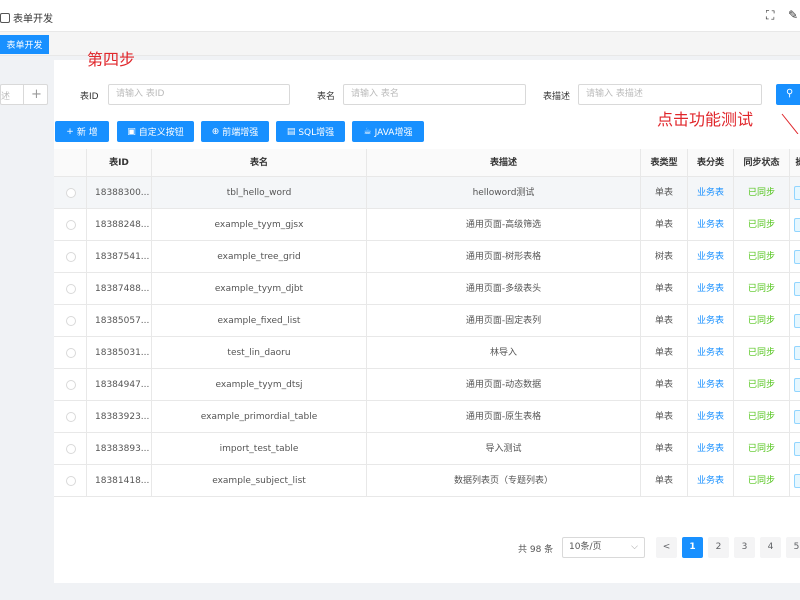 The width and height of the screenshot is (800, 600). What do you see at coordinates (762, 163) in the screenshot?
I see `header-sync-status: 同步状态` at bounding box center [762, 163].